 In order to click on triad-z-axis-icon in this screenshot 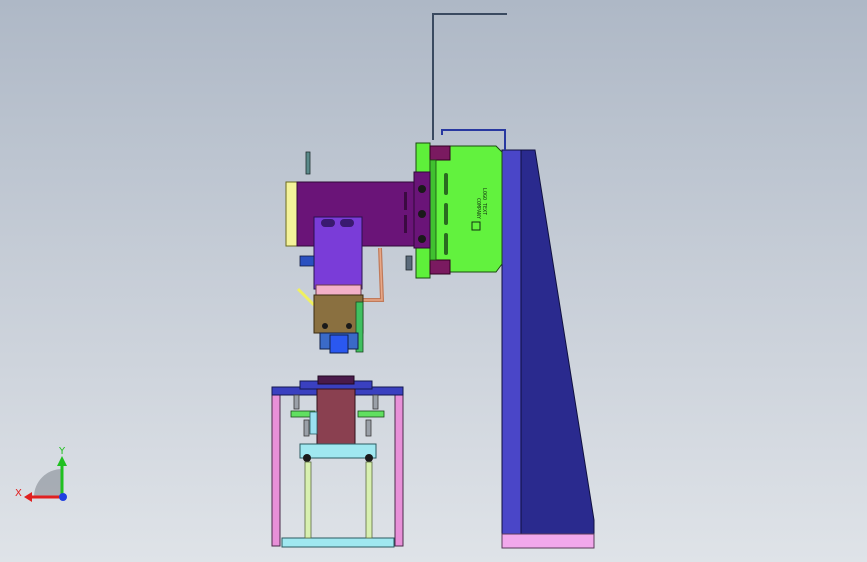, I will do `click(63, 497)`.